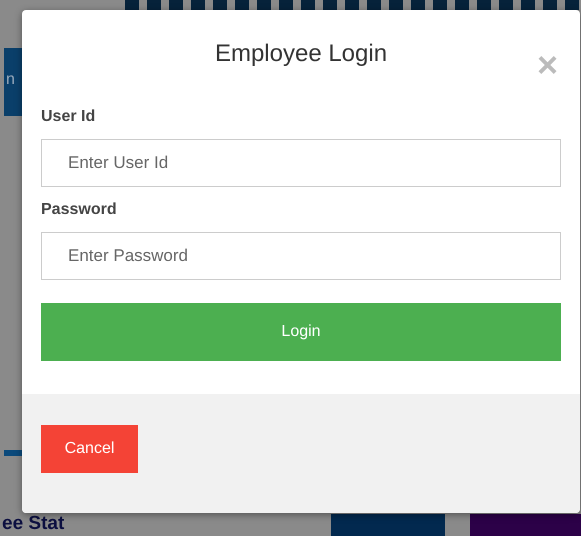 This screenshot has width=581, height=536. Describe the element at coordinates (79, 210) in the screenshot. I see `field-label: Password` at that location.